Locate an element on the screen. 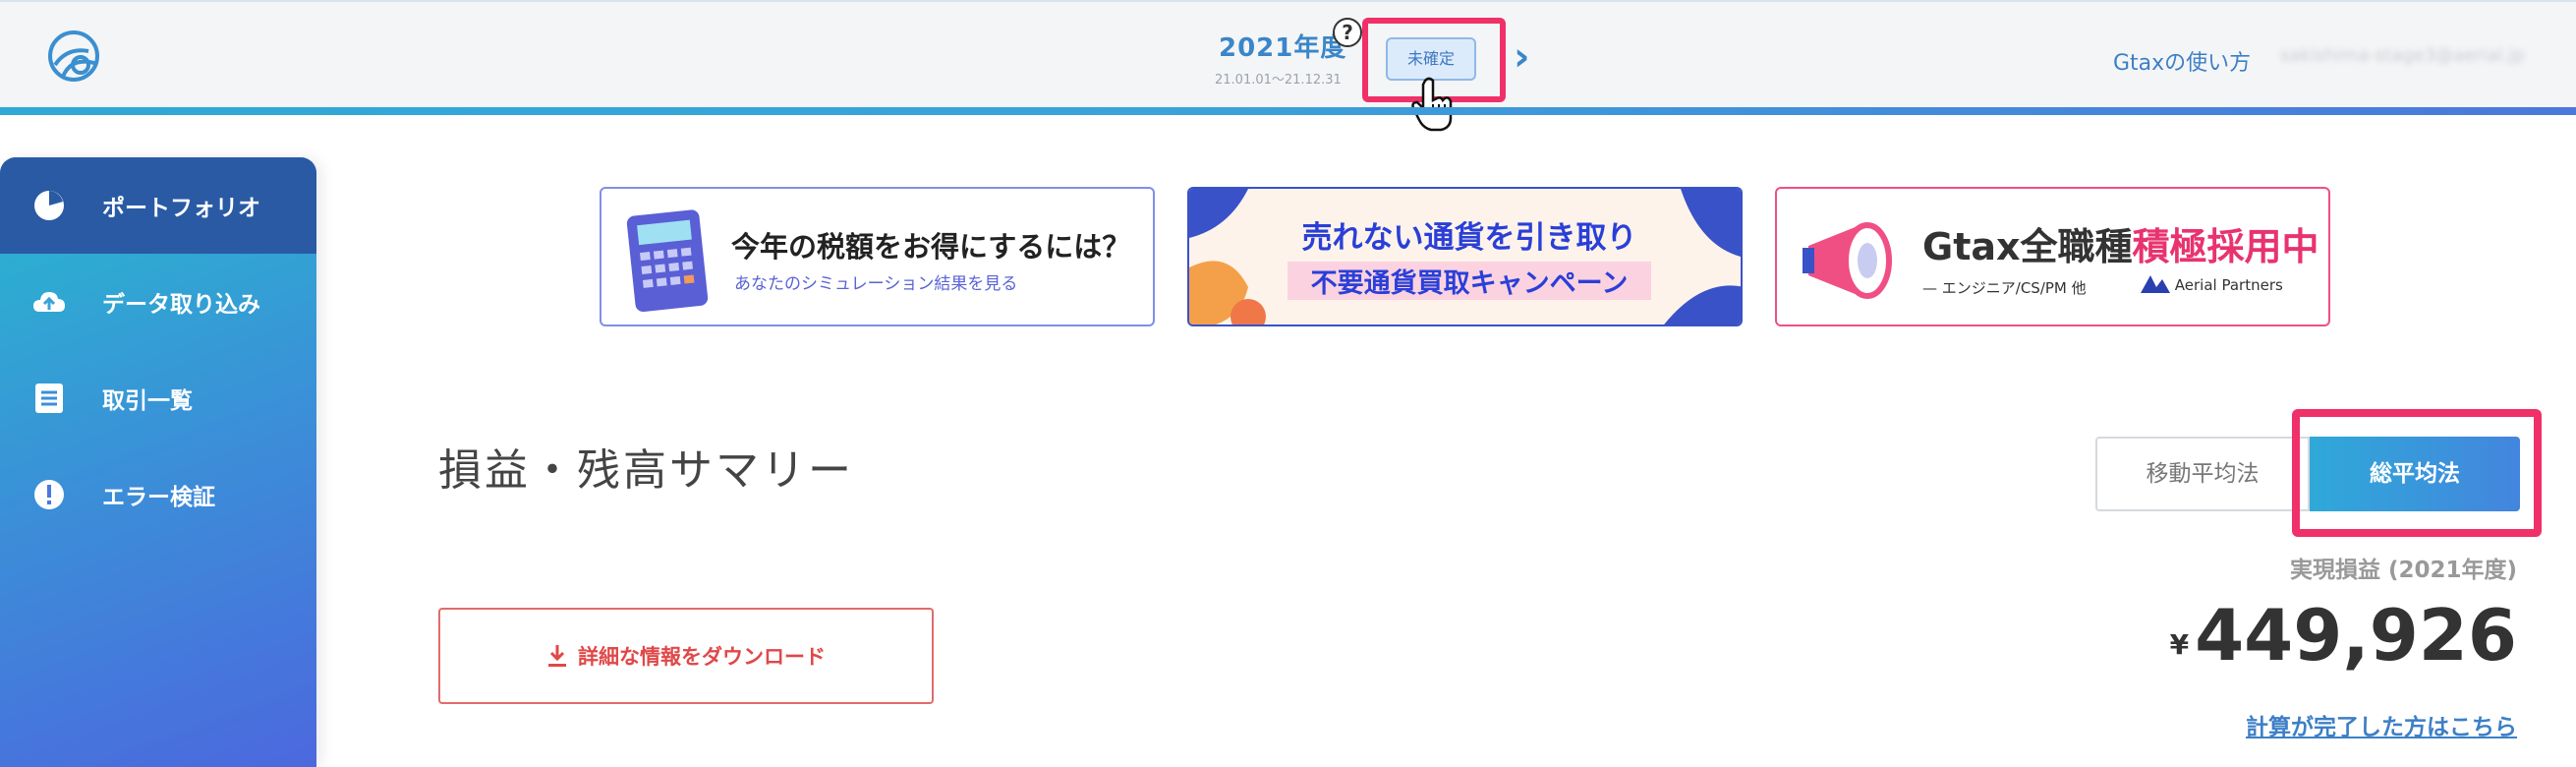 The height and width of the screenshot is (767, 2576). sidebar-item-error-check: エラー検証 is located at coordinates (158, 494).